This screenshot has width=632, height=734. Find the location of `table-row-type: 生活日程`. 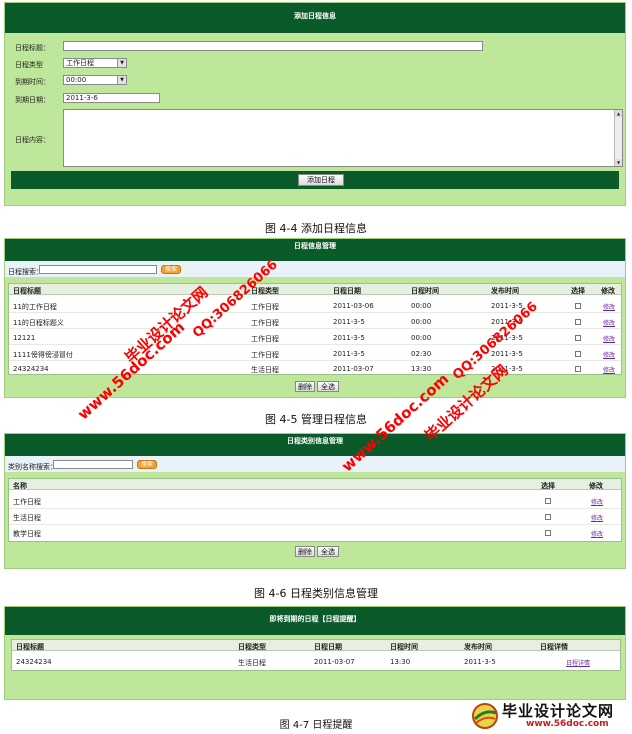

table-row-type: 生活日程 is located at coordinates (252, 663).